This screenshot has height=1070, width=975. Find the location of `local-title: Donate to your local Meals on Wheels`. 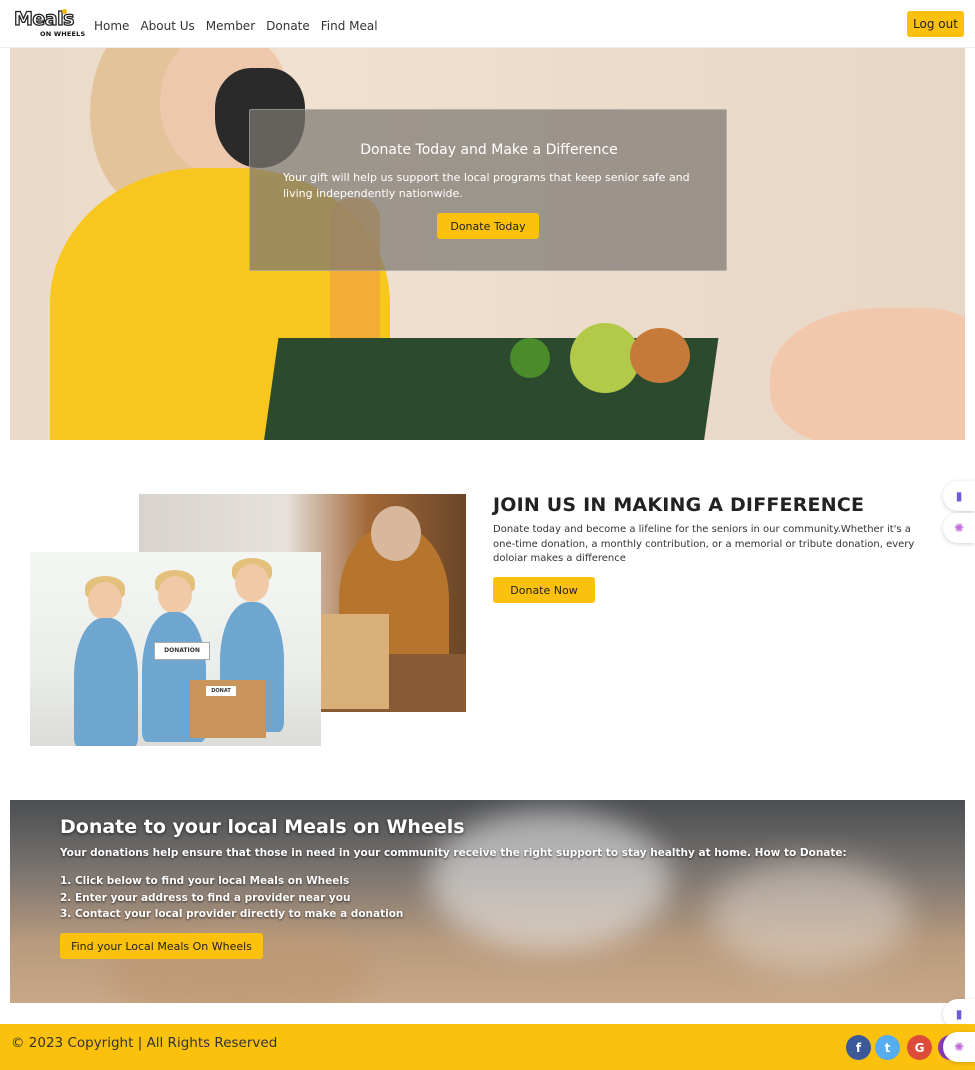

local-title: Donate to your local Meals on Wheels is located at coordinates (262, 827).